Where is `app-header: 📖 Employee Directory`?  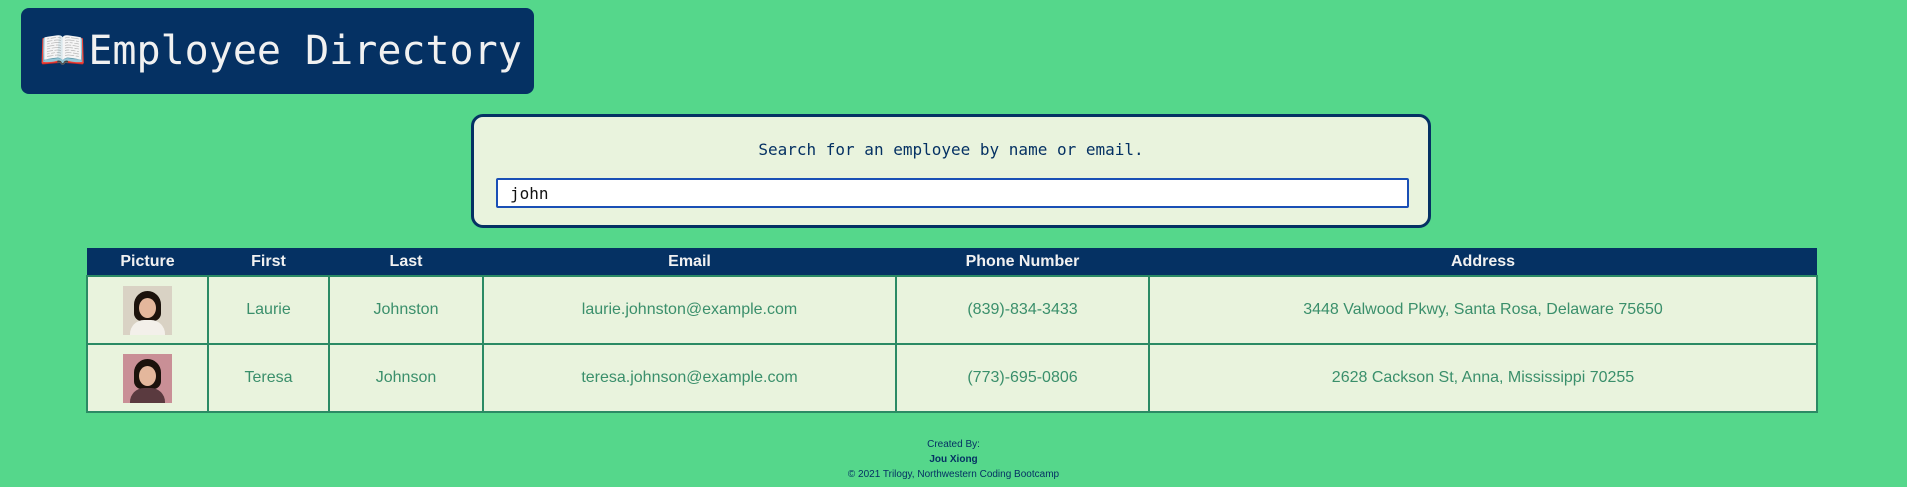
app-header: 📖 Employee Directory is located at coordinates (277, 51).